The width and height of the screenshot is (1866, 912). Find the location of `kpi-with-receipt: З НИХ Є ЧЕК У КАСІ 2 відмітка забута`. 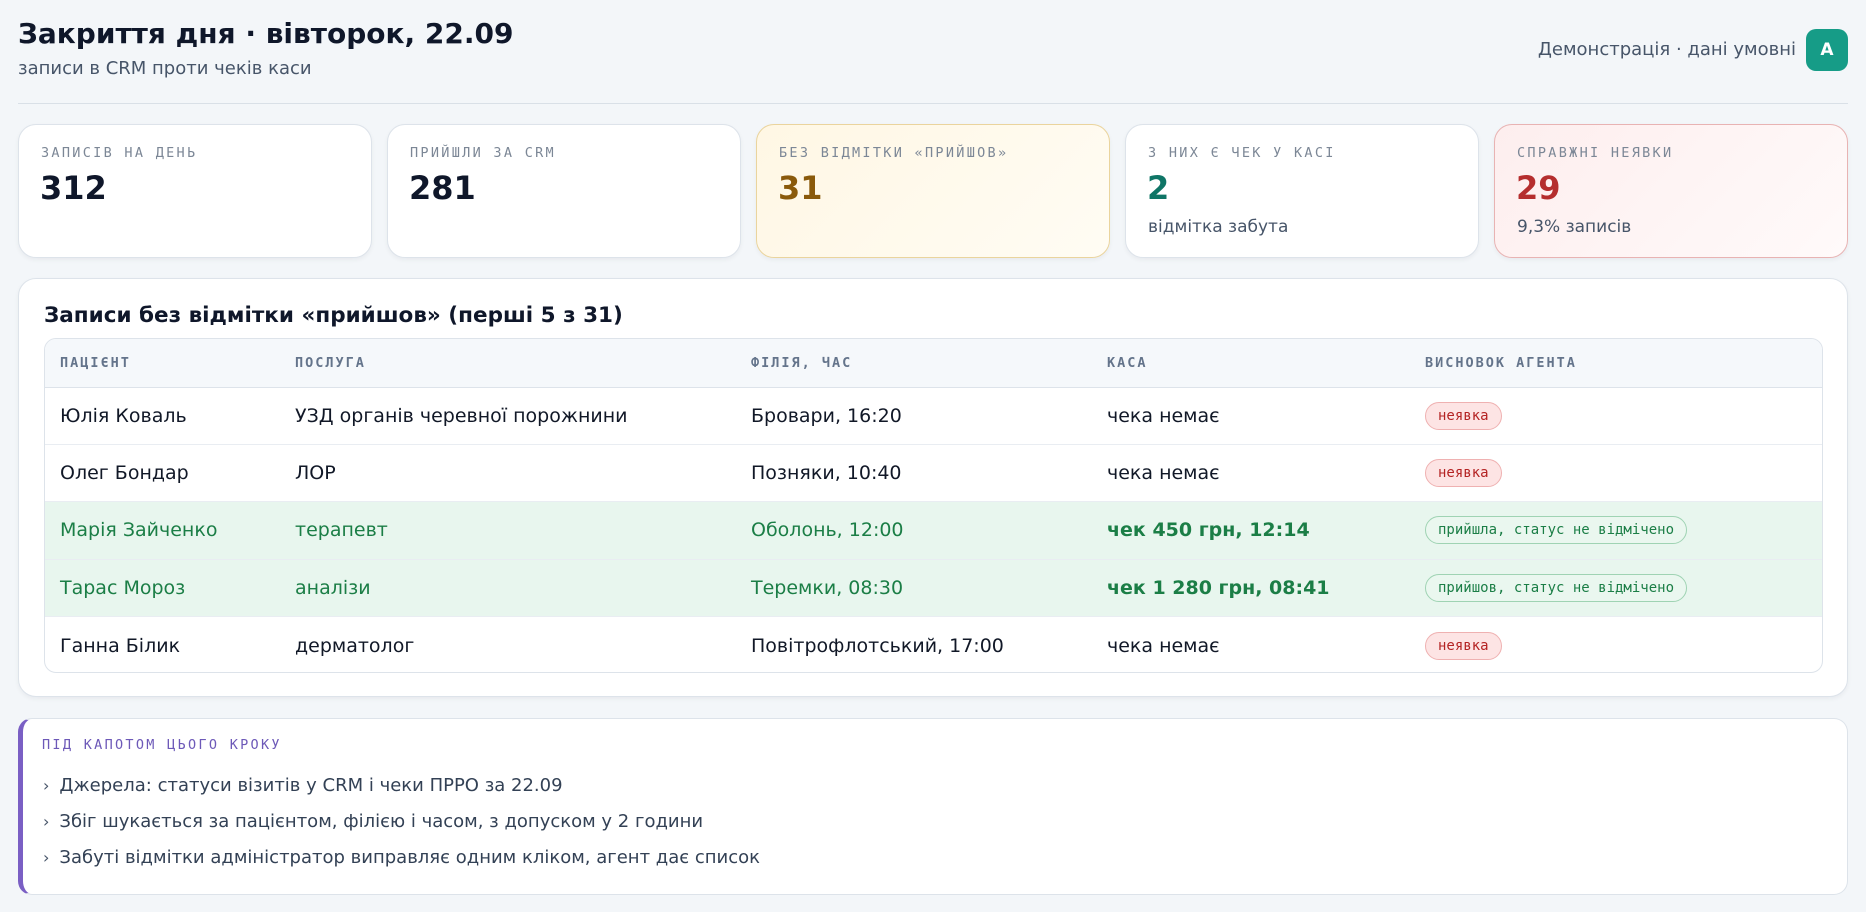

kpi-with-receipt: З НИХ Є ЧЕК У КАСІ 2 відмітка забута is located at coordinates (1302, 191).